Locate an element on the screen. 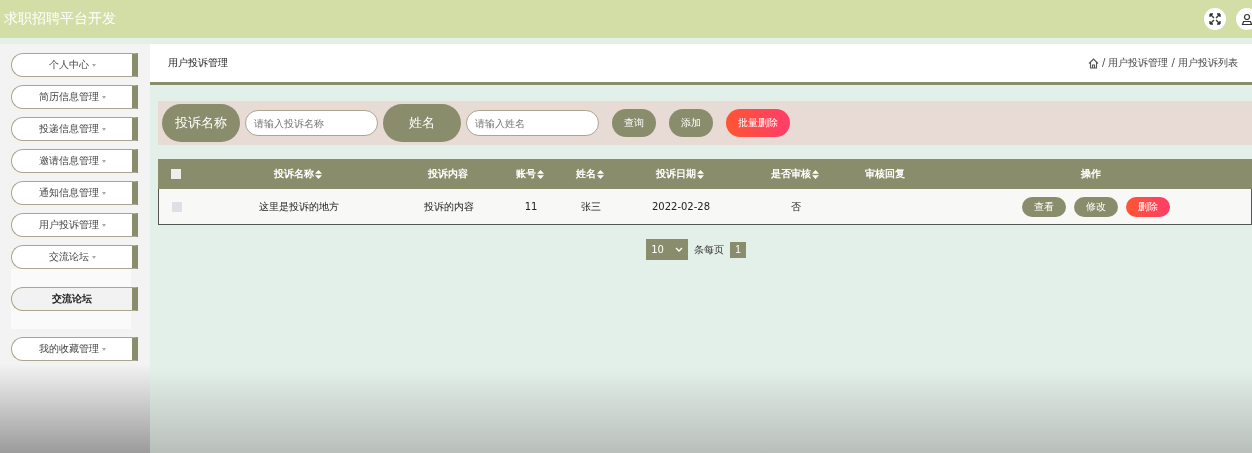 The width and height of the screenshot is (1252, 453). page-size-label: 条每页 is located at coordinates (709, 249).